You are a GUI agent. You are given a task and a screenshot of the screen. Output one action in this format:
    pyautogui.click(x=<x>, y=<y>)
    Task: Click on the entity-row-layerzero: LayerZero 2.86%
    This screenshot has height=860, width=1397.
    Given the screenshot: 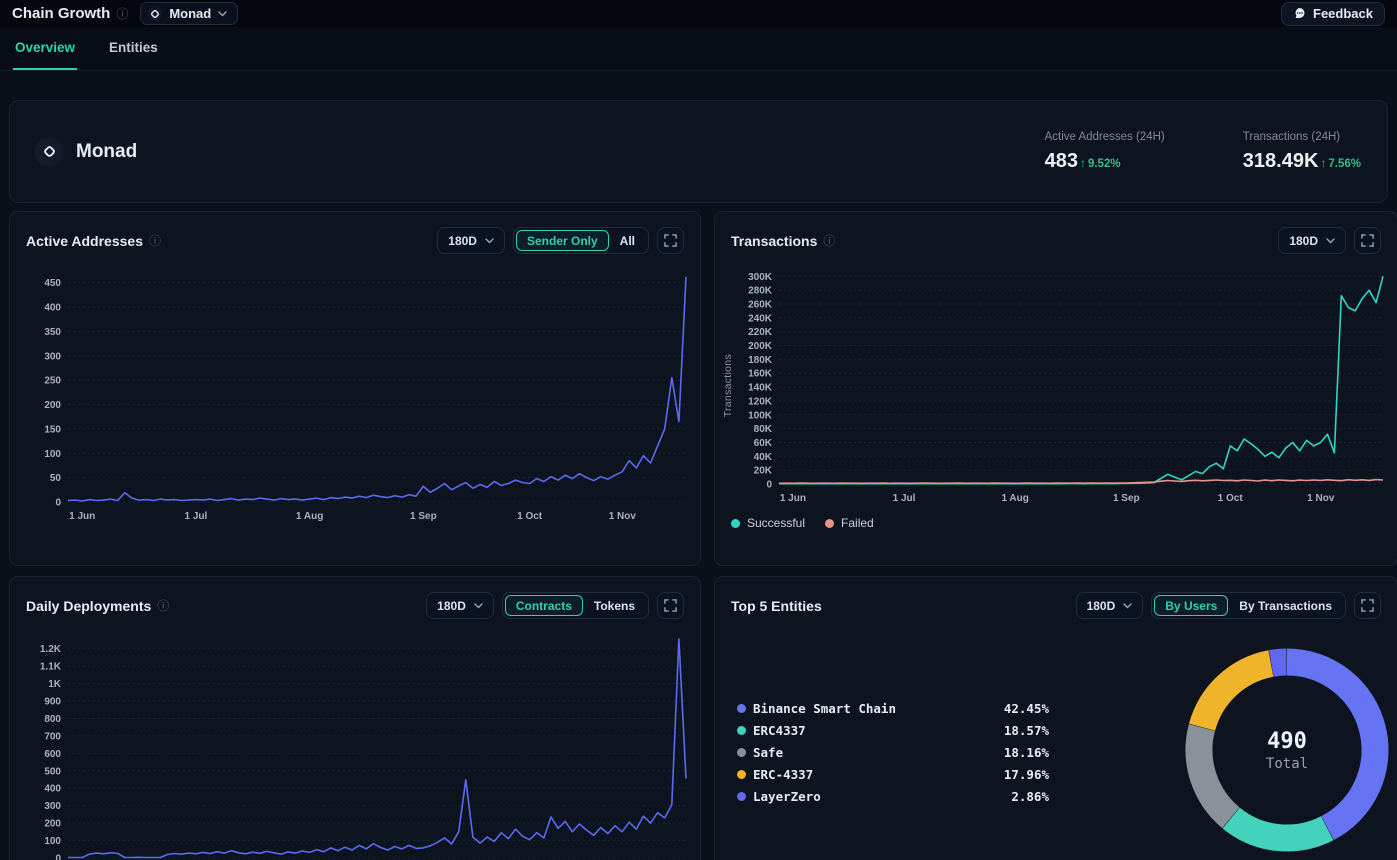 What is the action you would take?
    pyautogui.click(x=893, y=796)
    